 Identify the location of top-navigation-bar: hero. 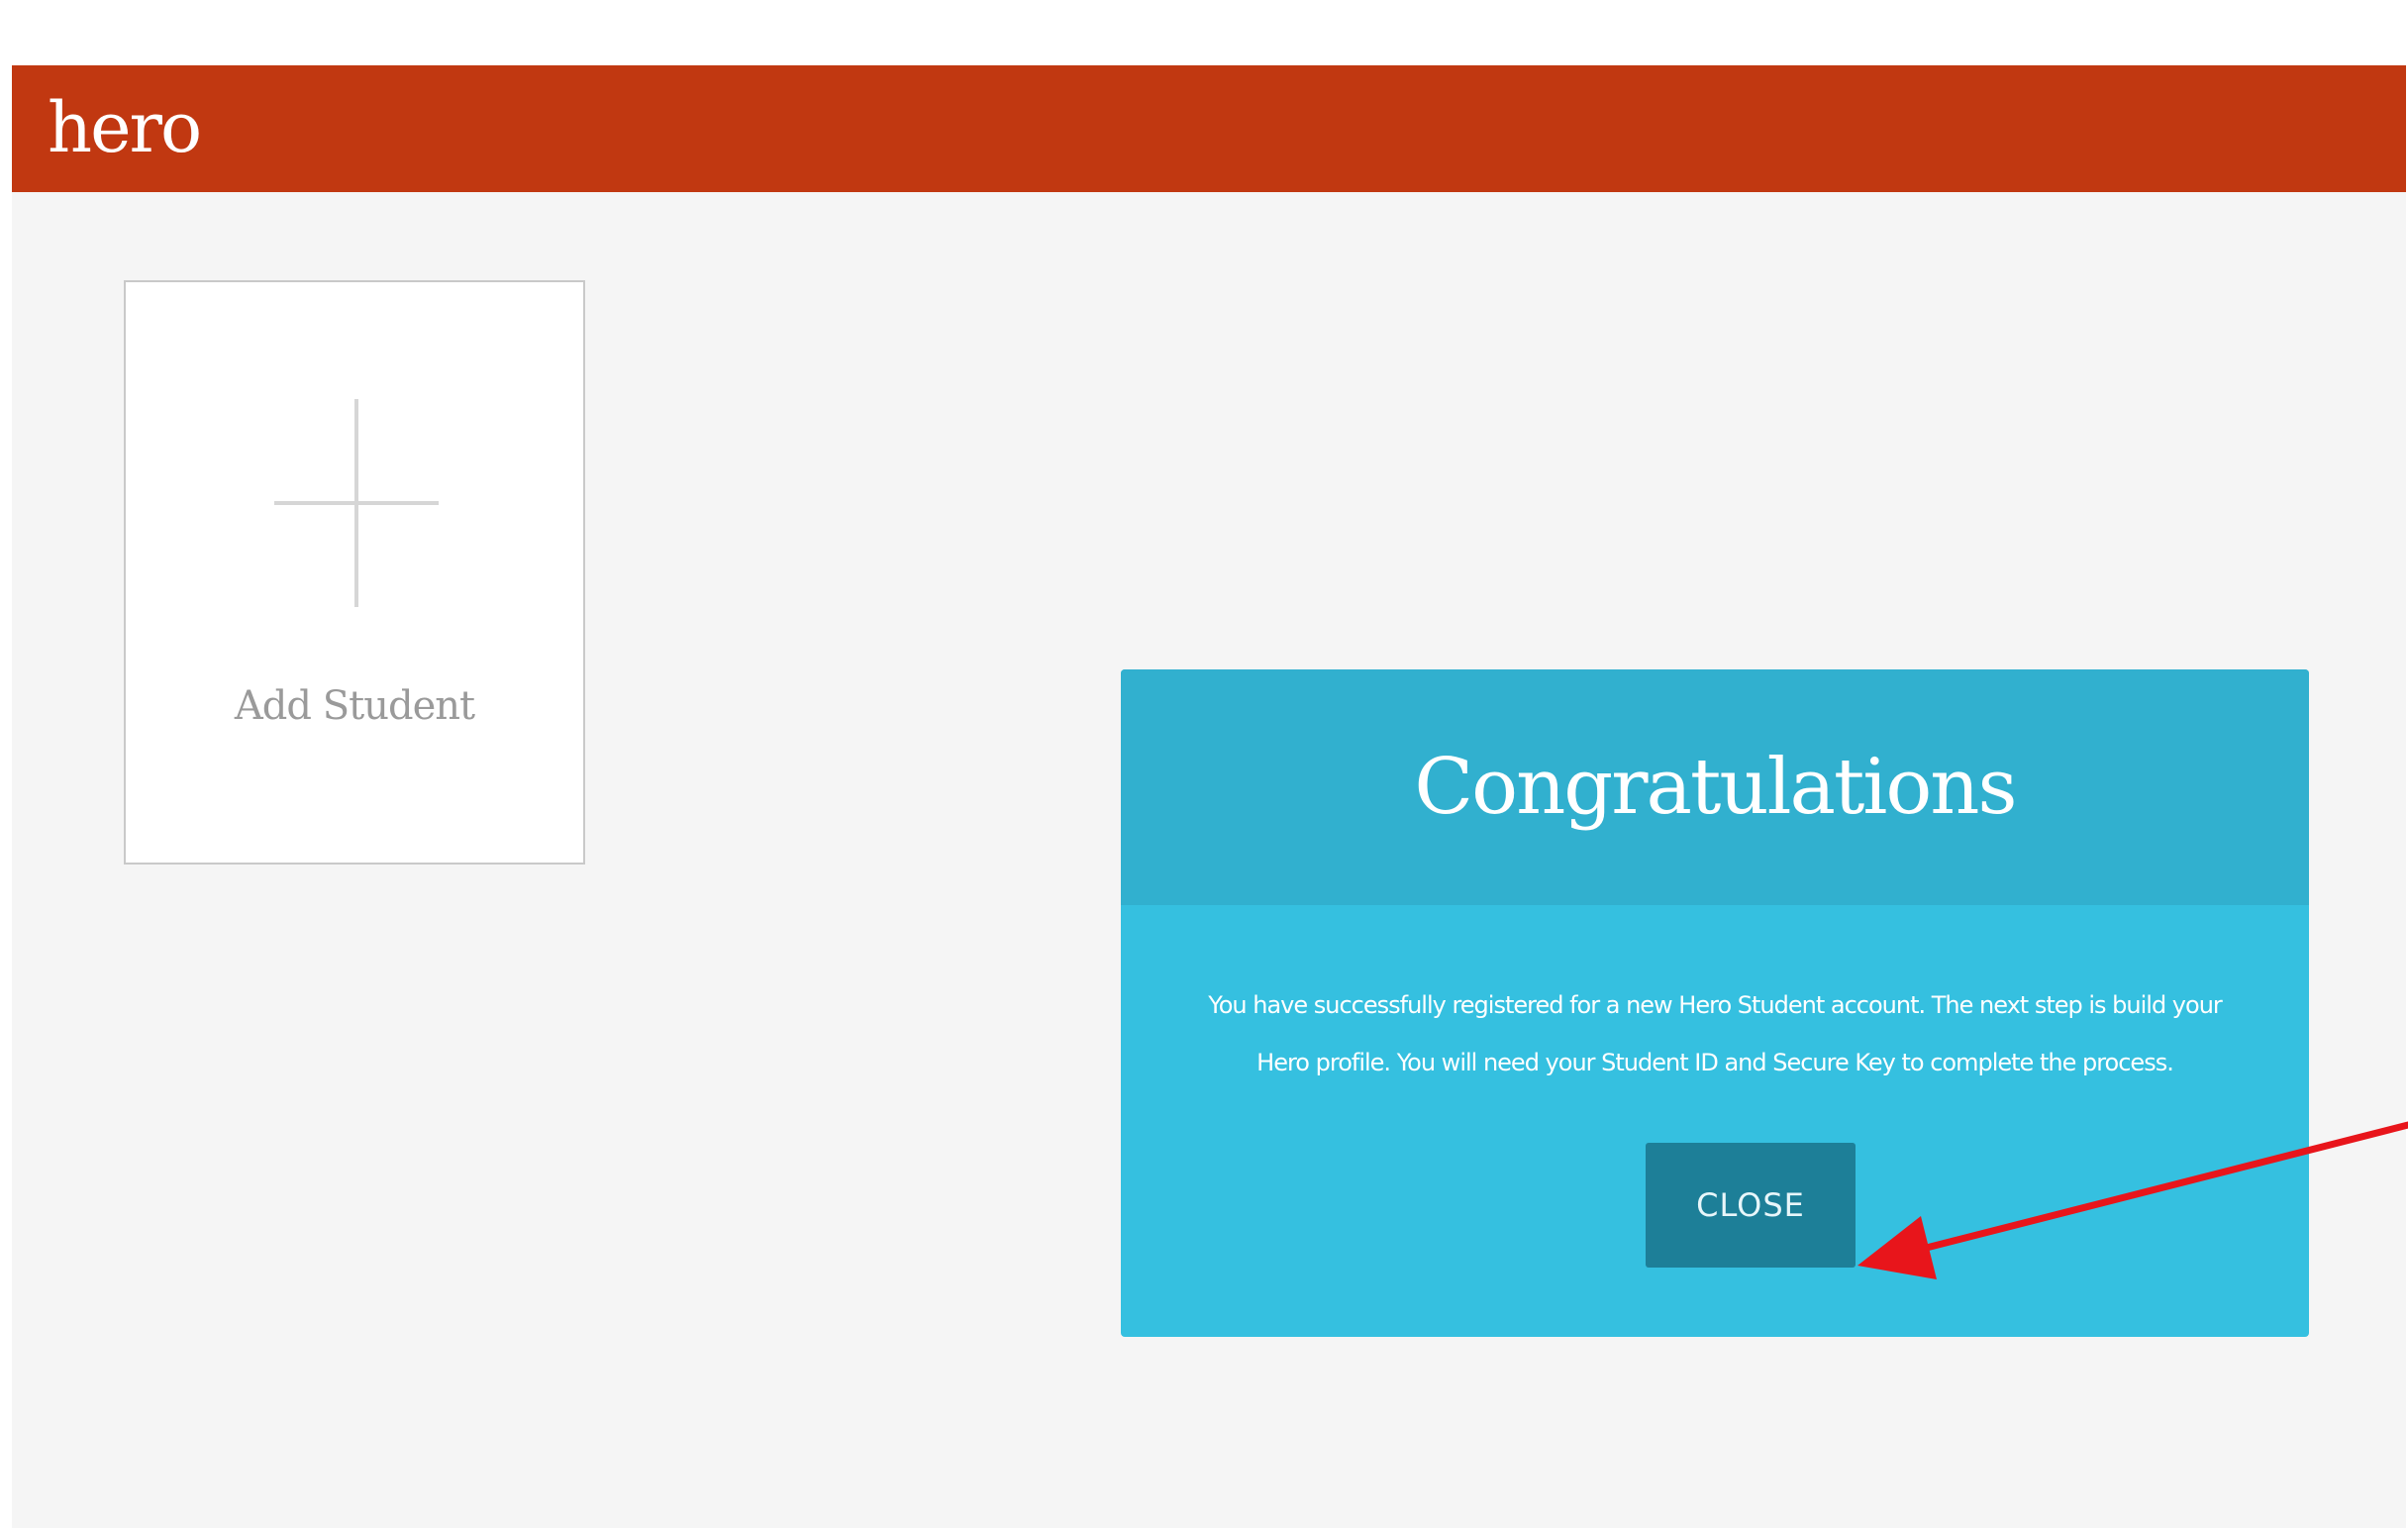
(1209, 128).